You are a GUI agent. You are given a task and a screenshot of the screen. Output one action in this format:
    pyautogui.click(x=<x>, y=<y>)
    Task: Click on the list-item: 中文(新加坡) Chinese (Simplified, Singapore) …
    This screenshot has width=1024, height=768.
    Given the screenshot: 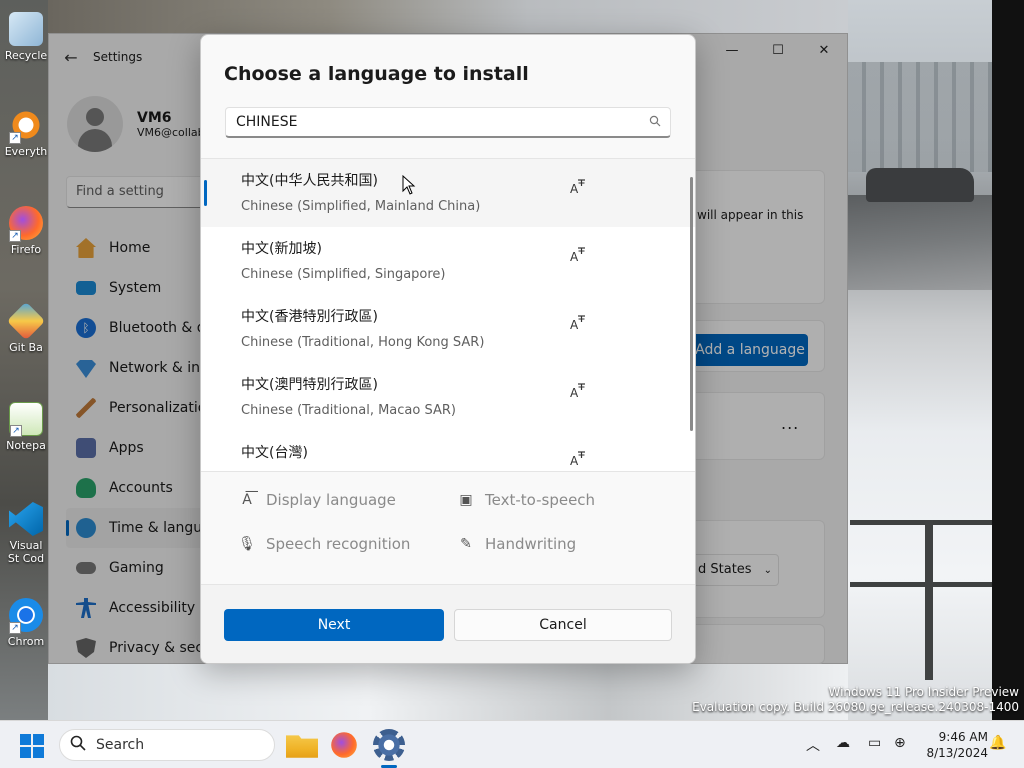 What is the action you would take?
    pyautogui.click(x=448, y=261)
    